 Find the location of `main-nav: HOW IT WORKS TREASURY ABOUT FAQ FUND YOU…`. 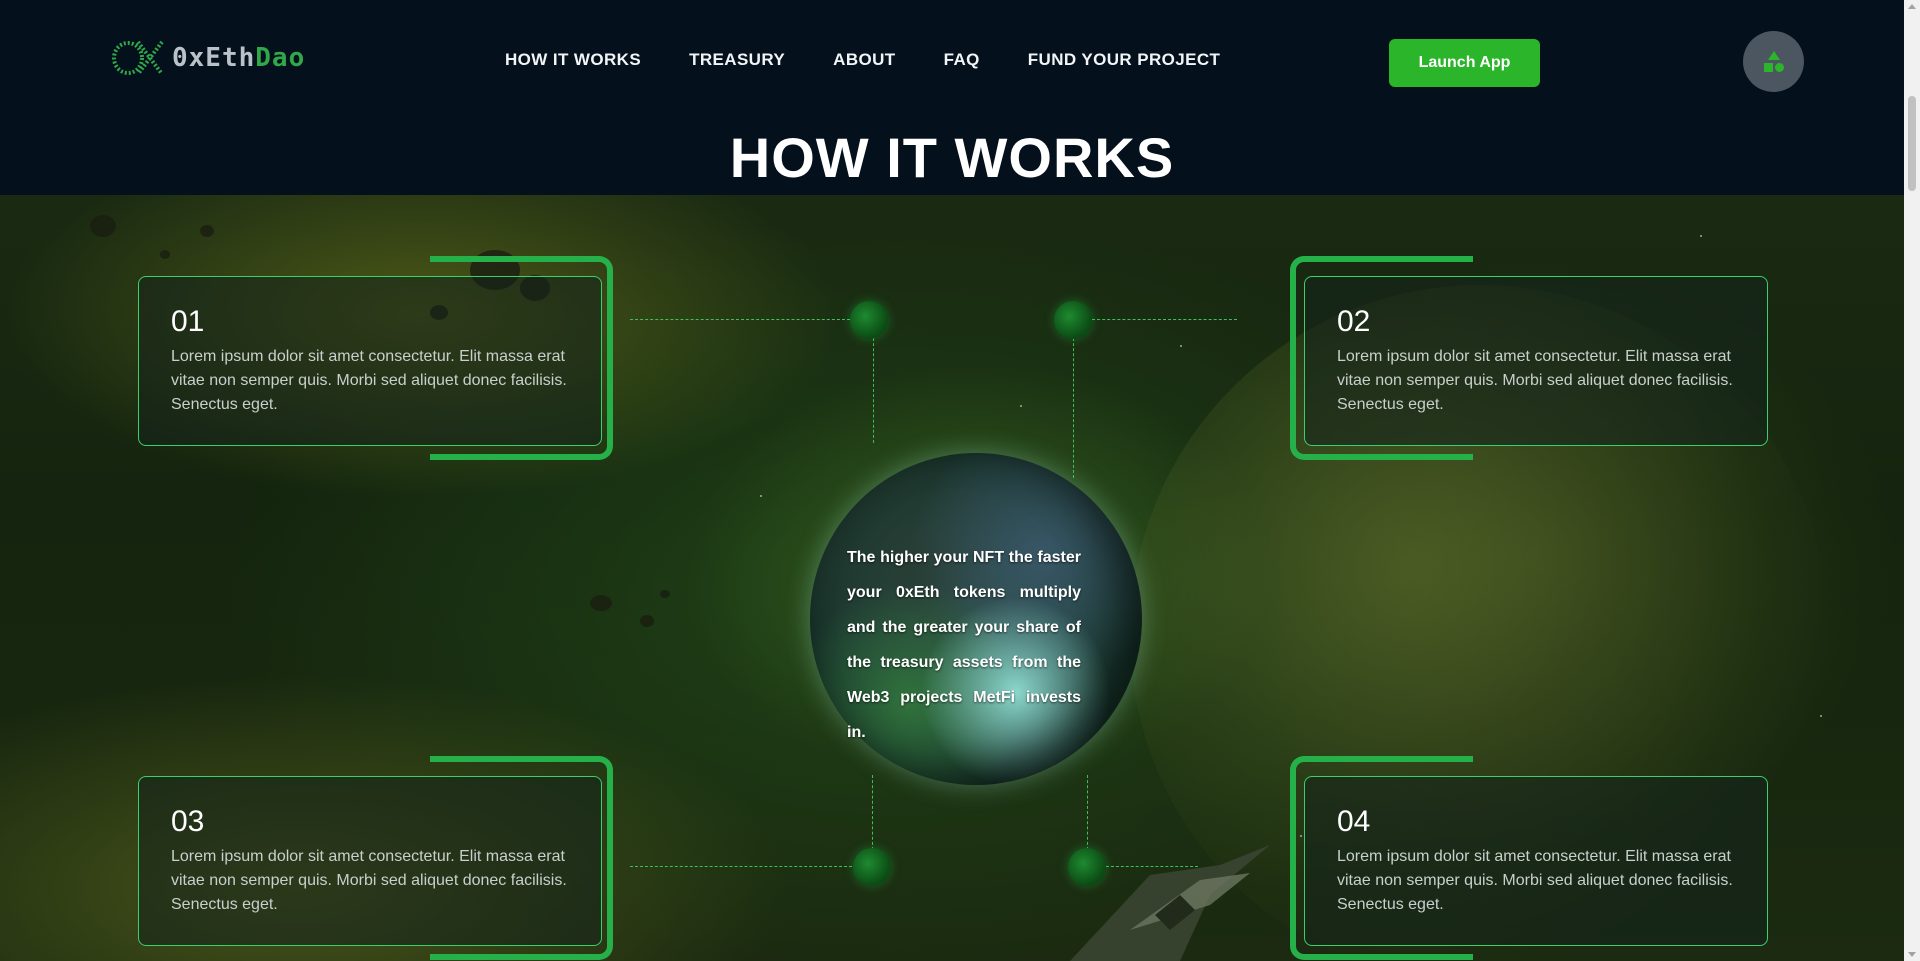

main-nav: HOW IT WORKS TREASURY ABOUT FAQ FUND YOU… is located at coordinates (862, 60).